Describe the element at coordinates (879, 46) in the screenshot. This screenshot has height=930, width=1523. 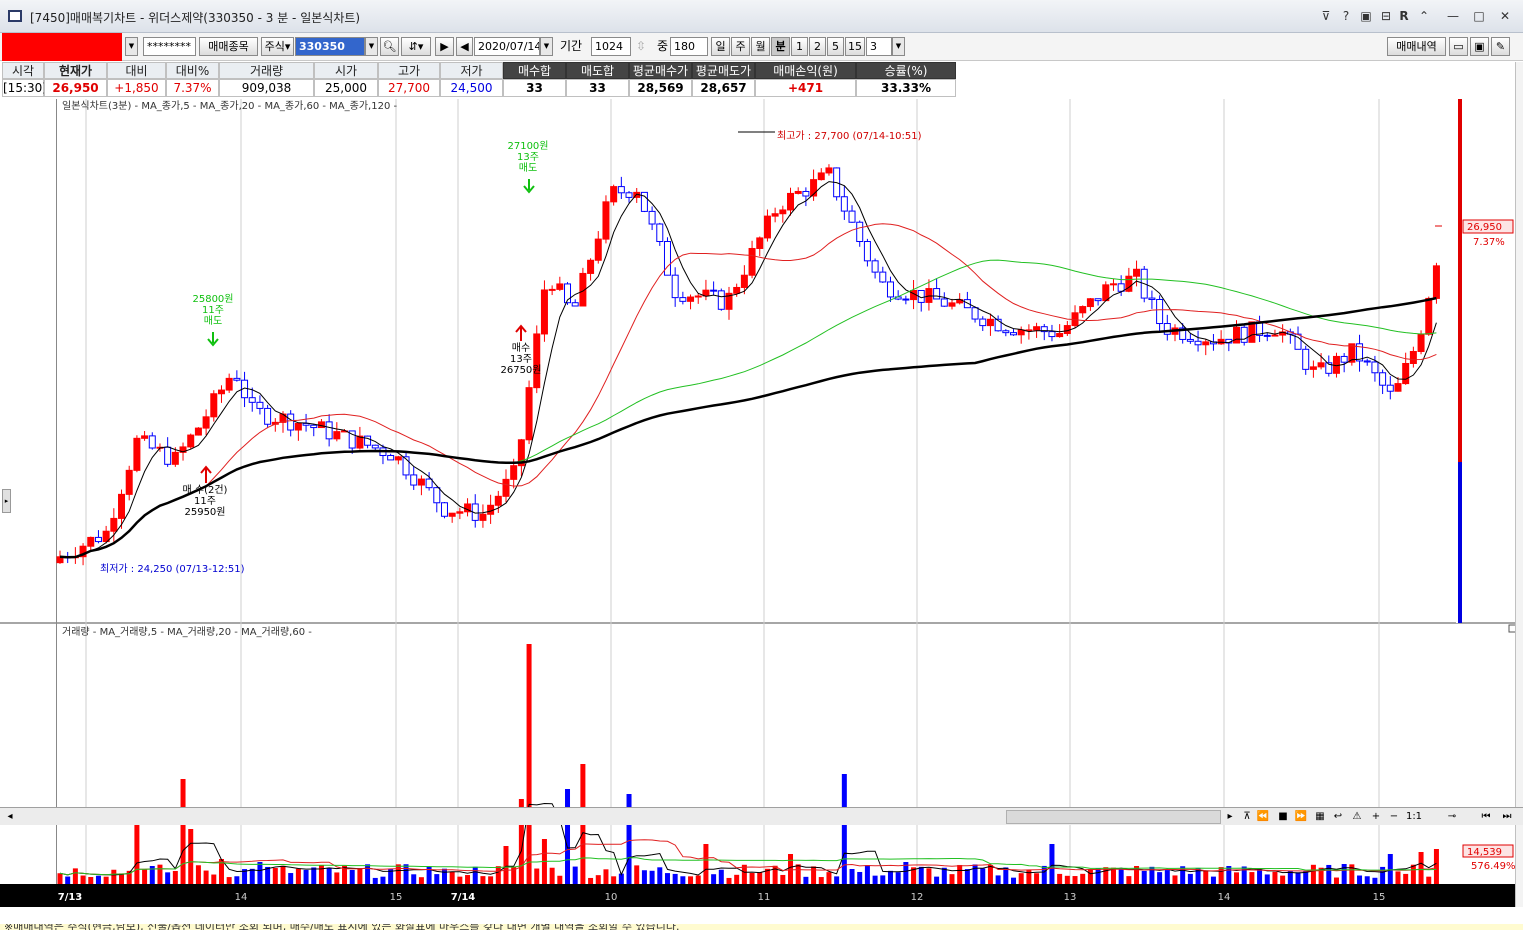
I see `minute-input: 3` at that location.